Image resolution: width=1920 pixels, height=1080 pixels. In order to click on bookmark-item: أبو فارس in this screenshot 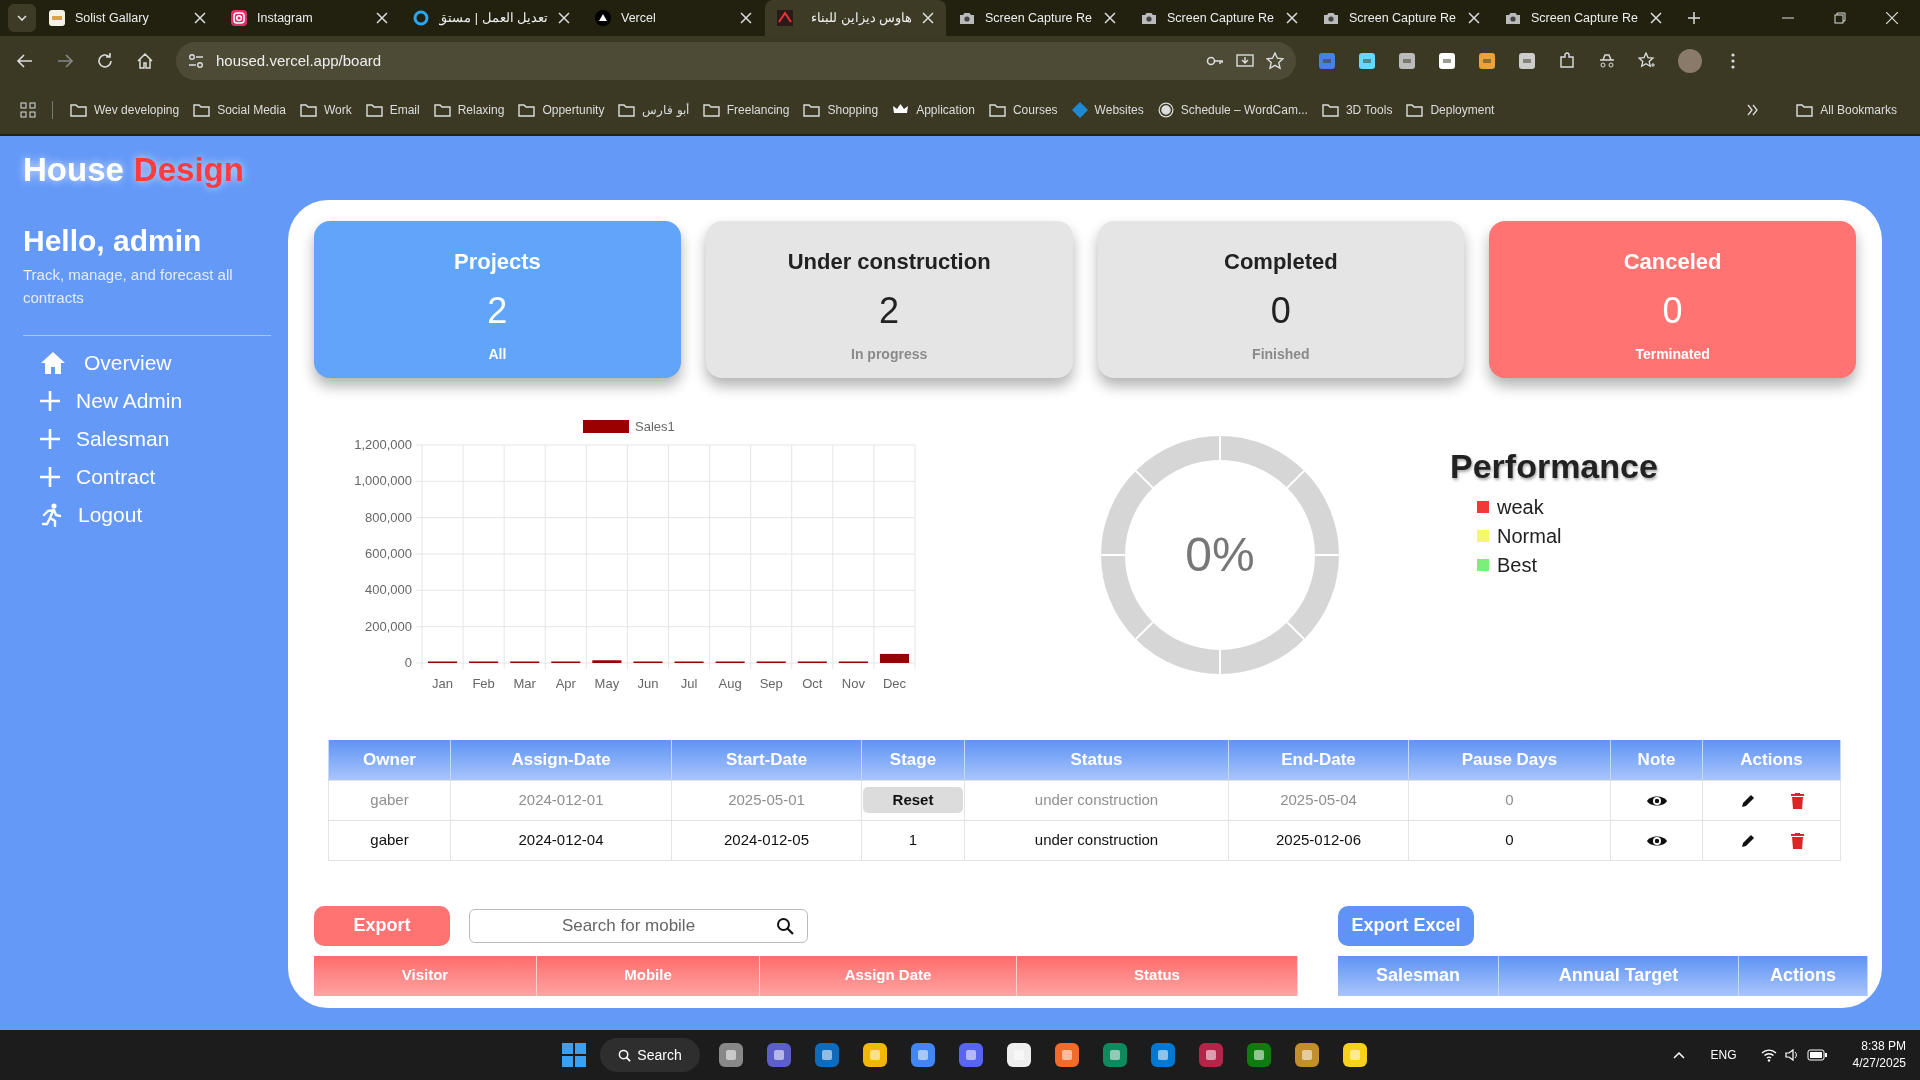, I will do `click(653, 110)`.